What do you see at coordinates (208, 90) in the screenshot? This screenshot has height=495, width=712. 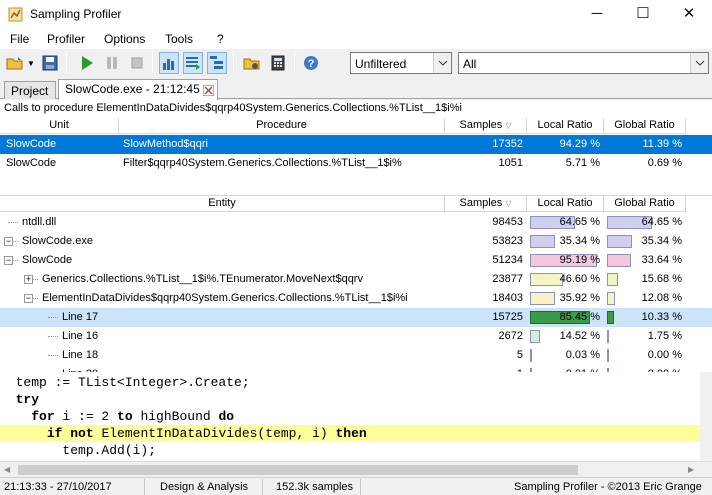 I see `close-tab-icon` at bounding box center [208, 90].